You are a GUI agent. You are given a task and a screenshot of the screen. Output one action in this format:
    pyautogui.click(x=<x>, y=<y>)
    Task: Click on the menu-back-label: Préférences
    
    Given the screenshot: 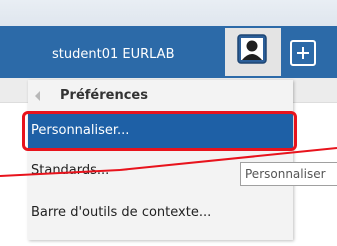 What is the action you would take?
    pyautogui.click(x=104, y=95)
    